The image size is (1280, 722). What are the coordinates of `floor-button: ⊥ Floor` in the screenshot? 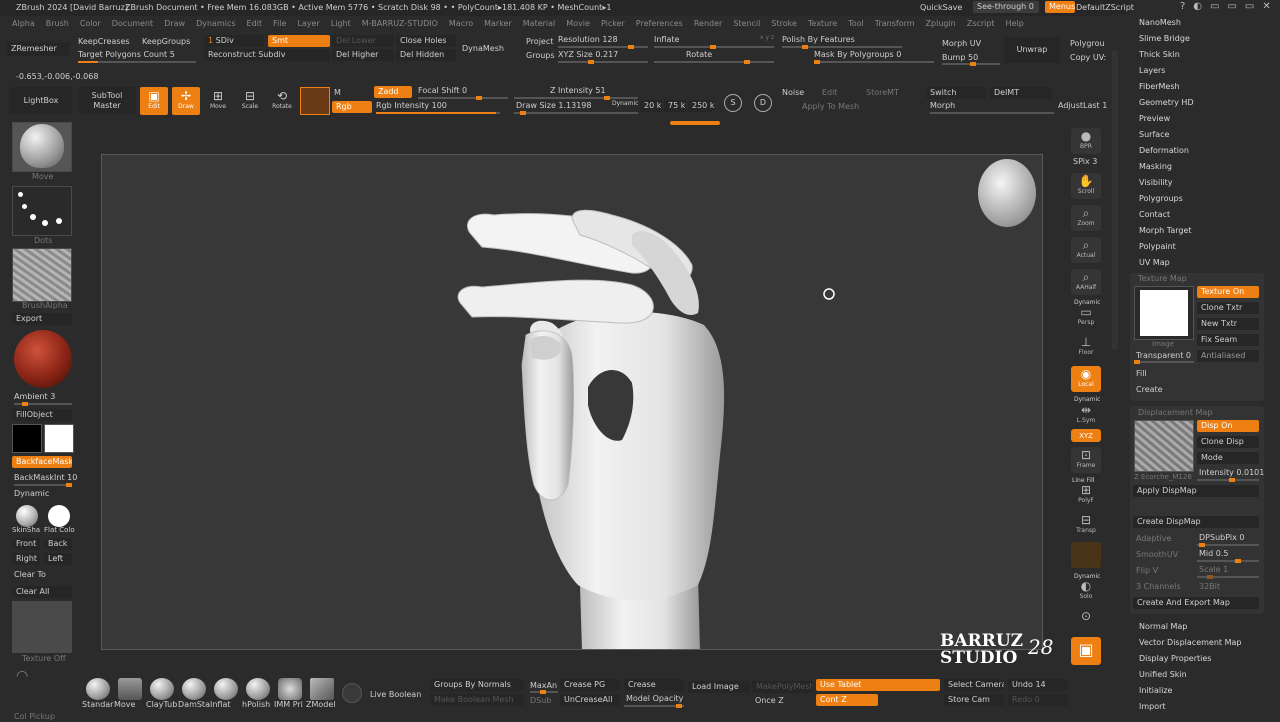 It's located at (1086, 347).